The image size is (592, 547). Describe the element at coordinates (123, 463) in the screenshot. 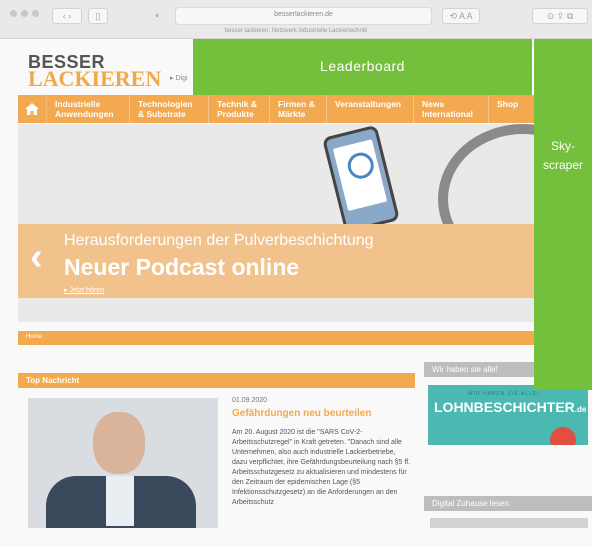

I see `article-portrait-image` at that location.